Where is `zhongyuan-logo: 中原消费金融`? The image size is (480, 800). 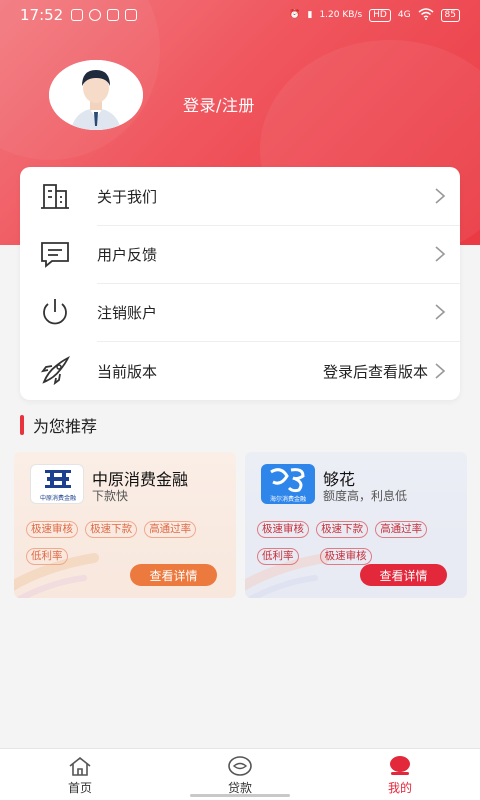
zhongyuan-logo: 中原消费金融 is located at coordinates (57, 484).